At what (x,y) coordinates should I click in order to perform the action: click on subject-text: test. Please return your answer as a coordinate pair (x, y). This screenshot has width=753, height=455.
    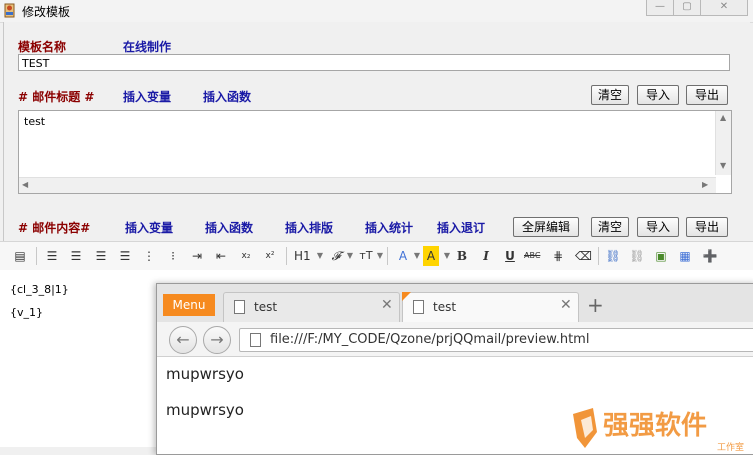
    Looking at the image, I should click on (35, 121).